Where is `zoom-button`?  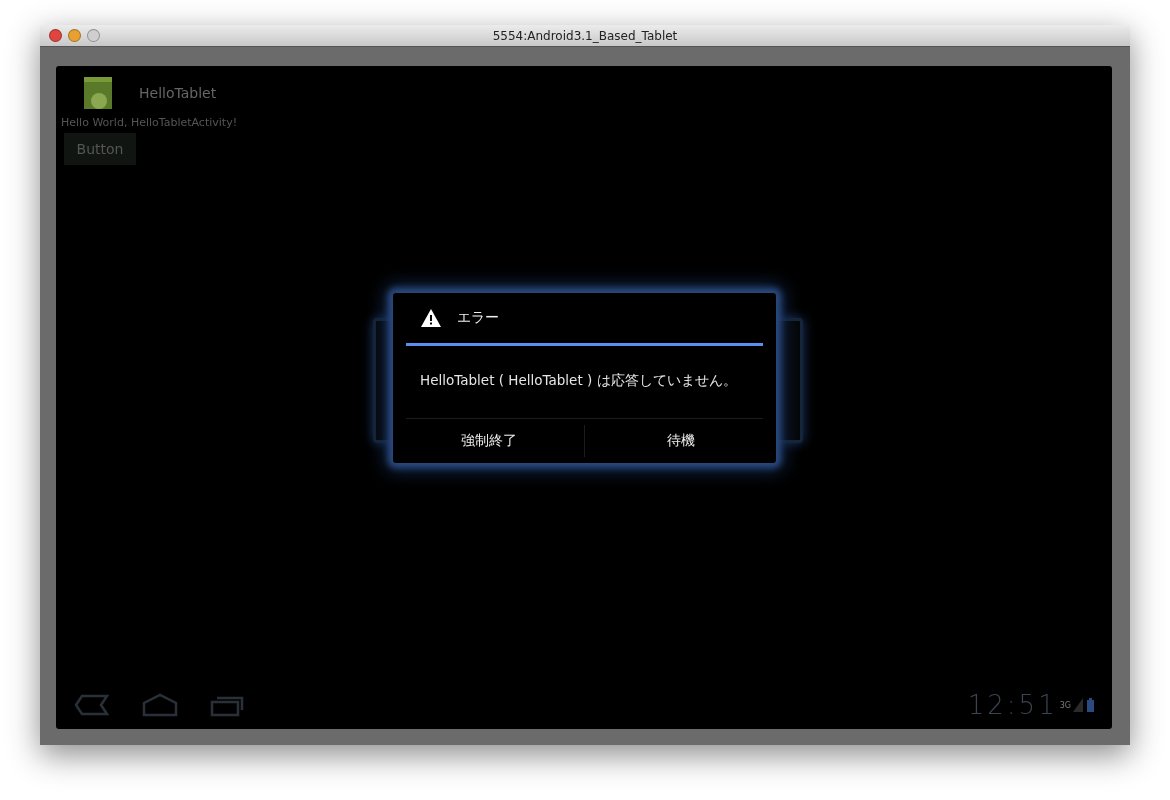
zoom-button is located at coordinates (93, 35).